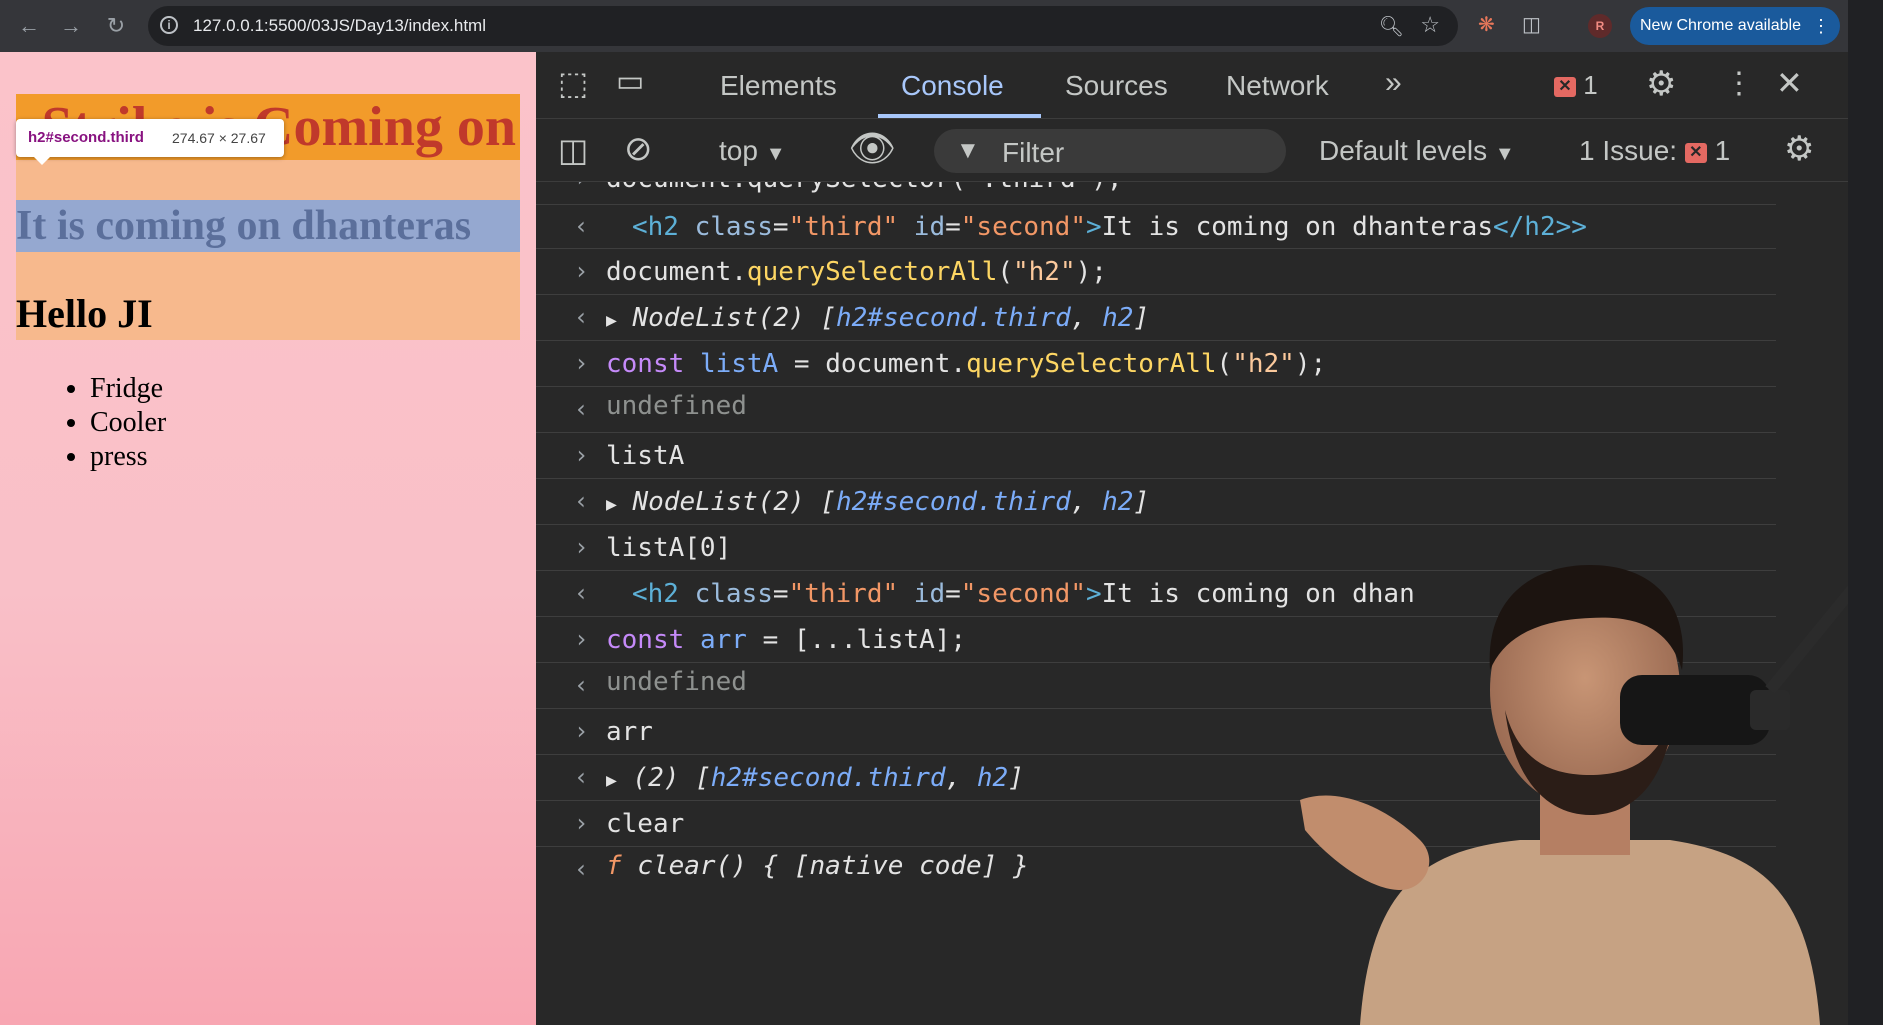  Describe the element at coordinates (1277, 86) in the screenshot. I see `tab-network: Network` at that location.